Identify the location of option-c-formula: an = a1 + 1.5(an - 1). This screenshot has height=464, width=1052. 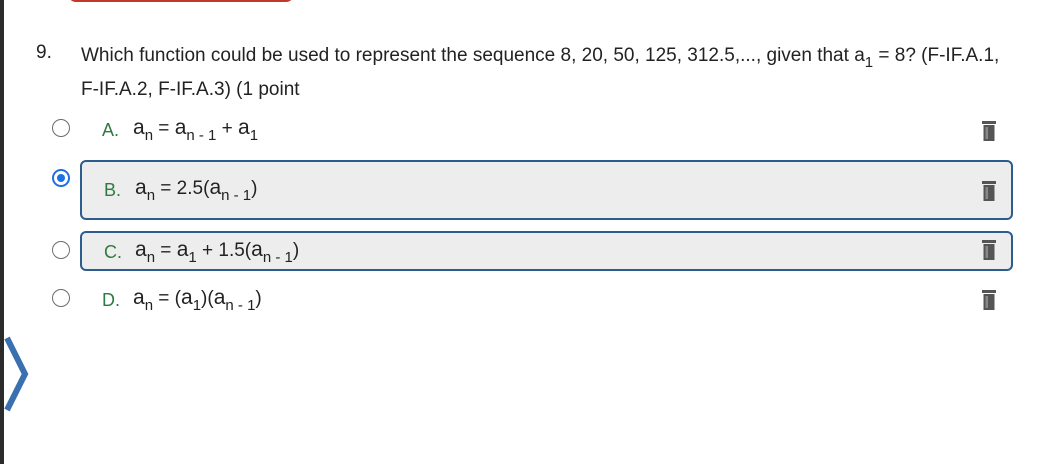
(217, 252).